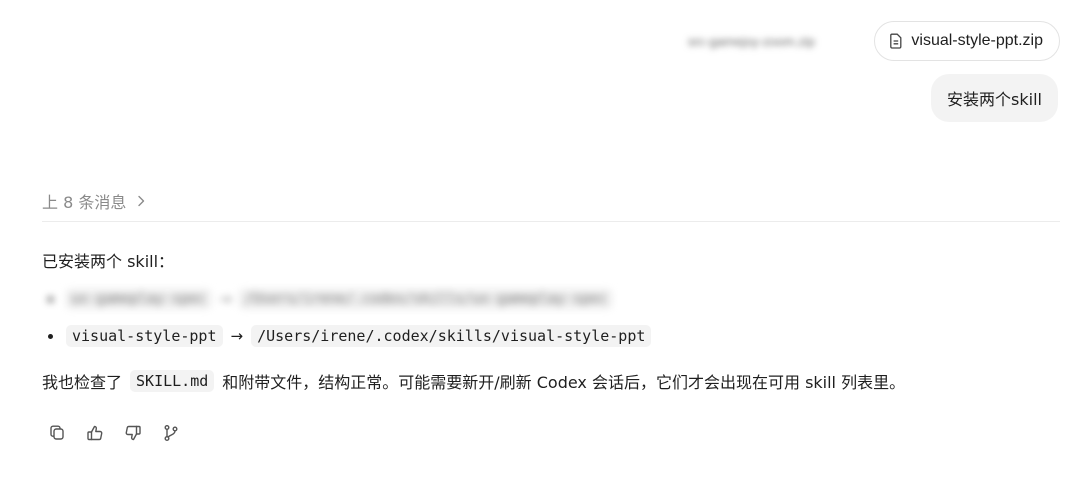 This screenshot has width=1080, height=484. Describe the element at coordinates (82, 382) in the screenshot. I see `summary-text-before: 我也检查了` at that location.